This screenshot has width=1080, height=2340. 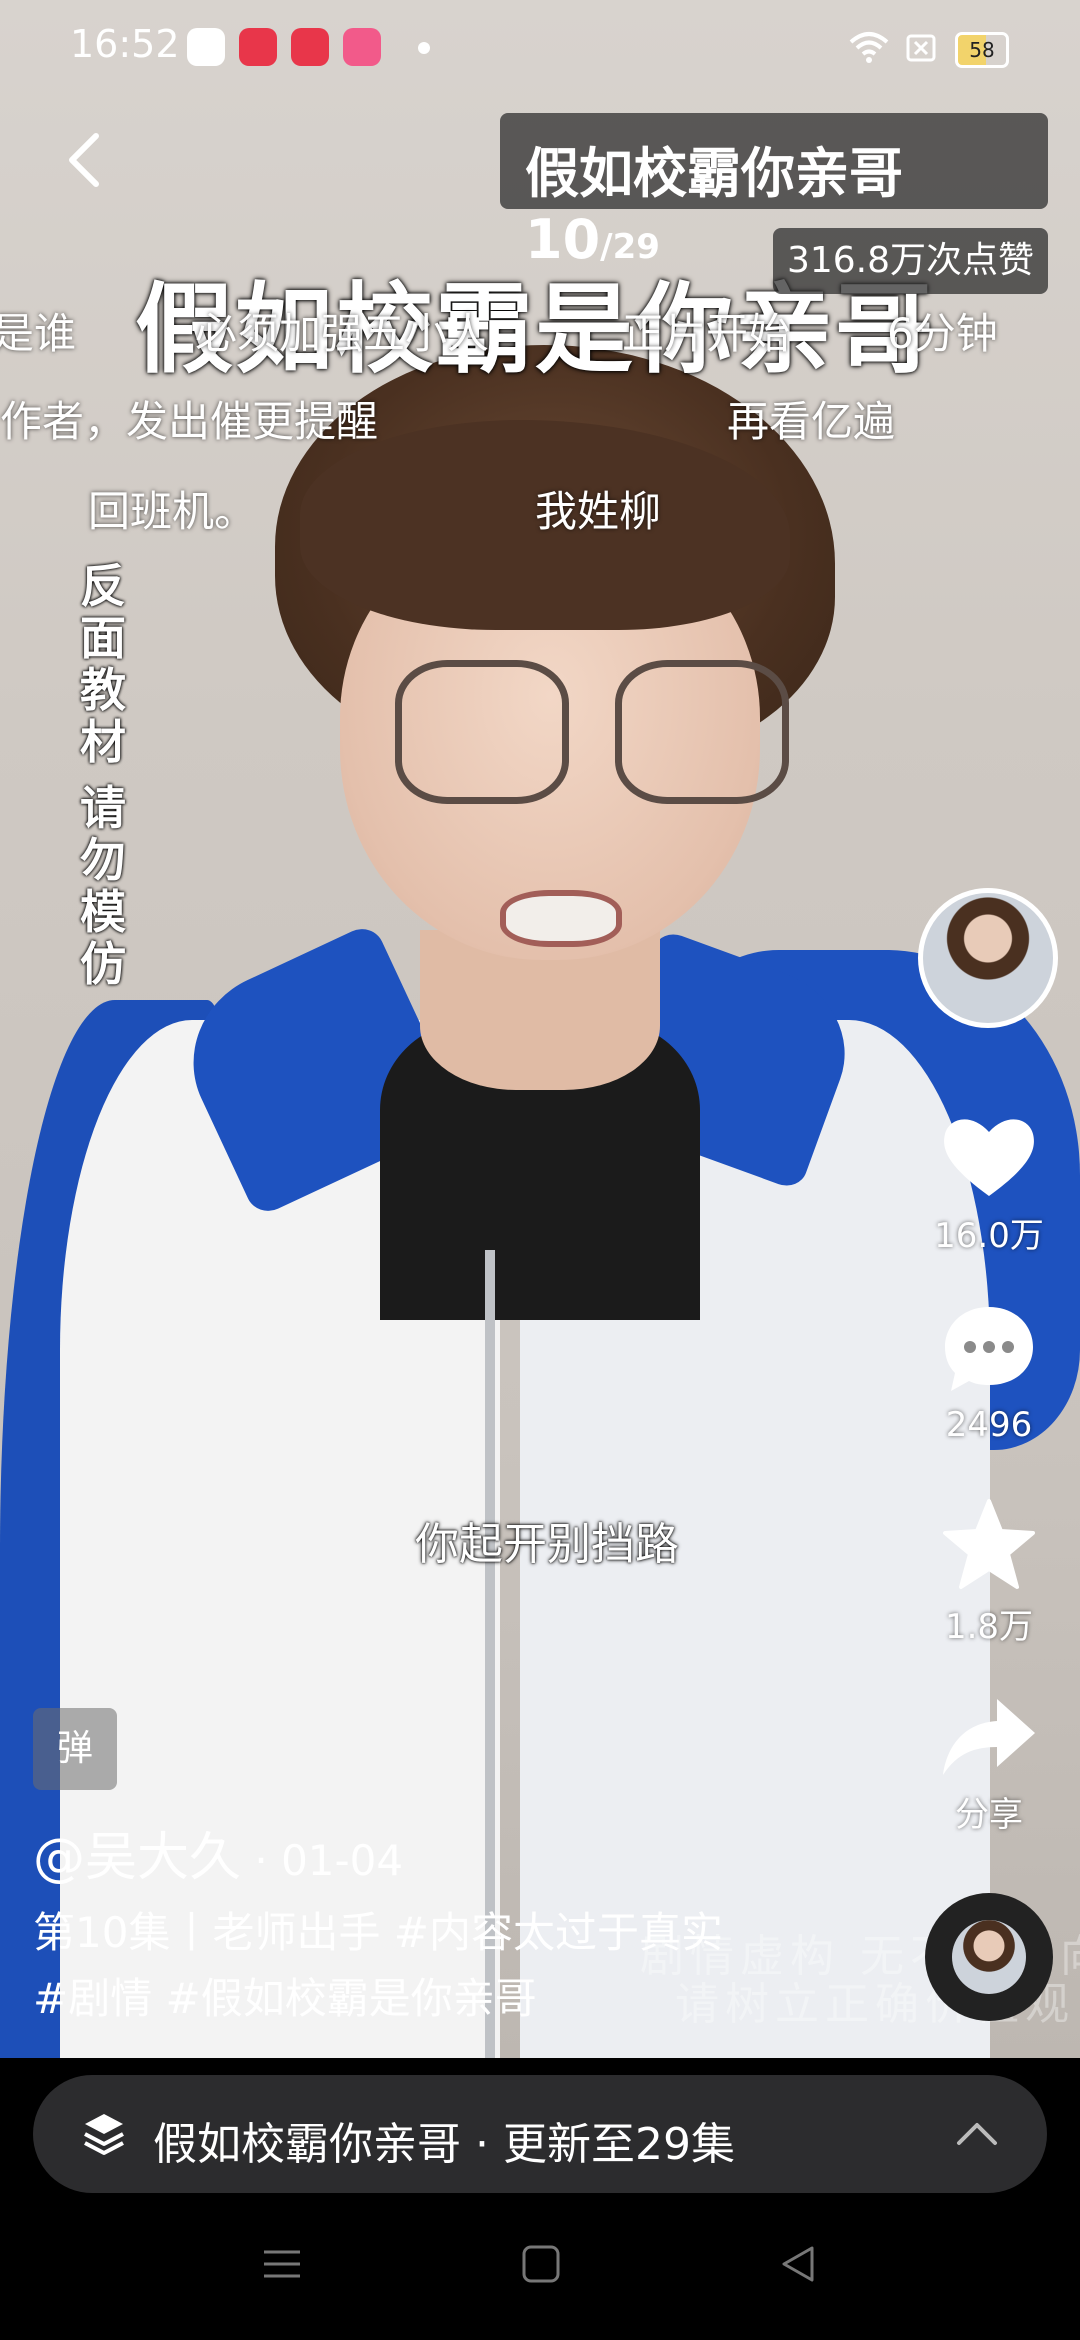 I want to click on video-app-icon, so click(x=258, y=47).